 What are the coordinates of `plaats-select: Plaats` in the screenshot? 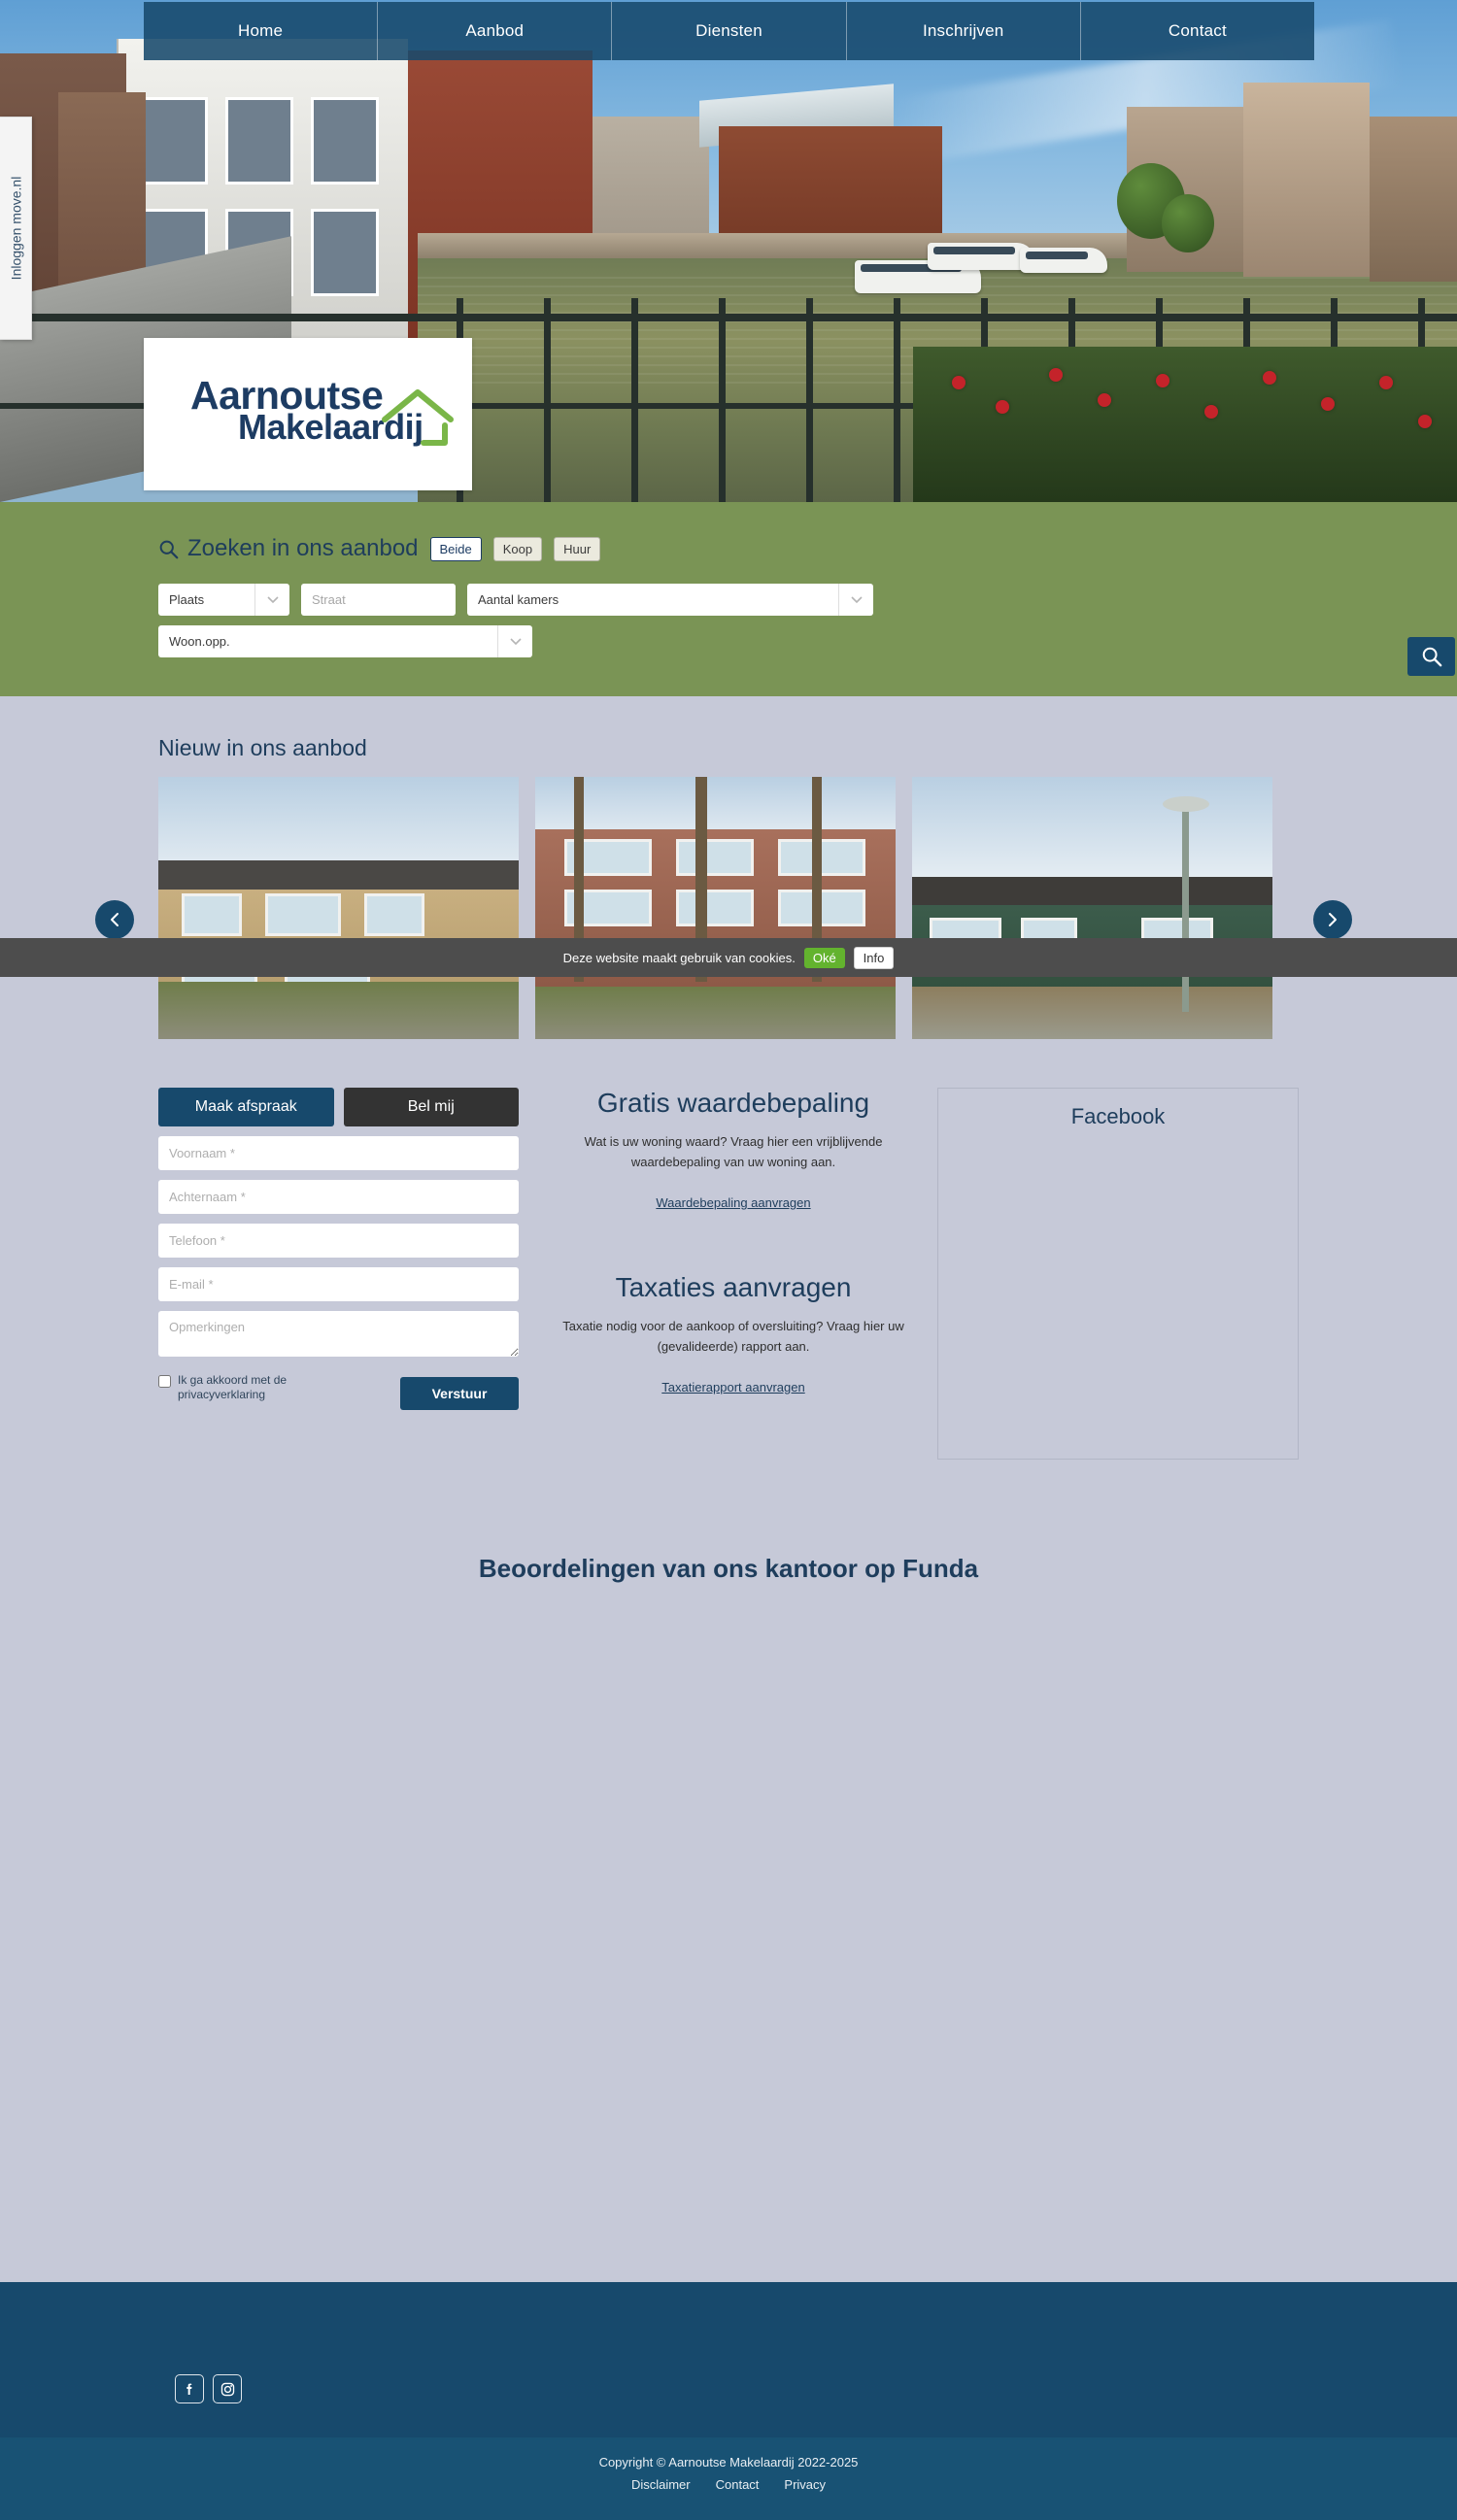 It's located at (223, 600).